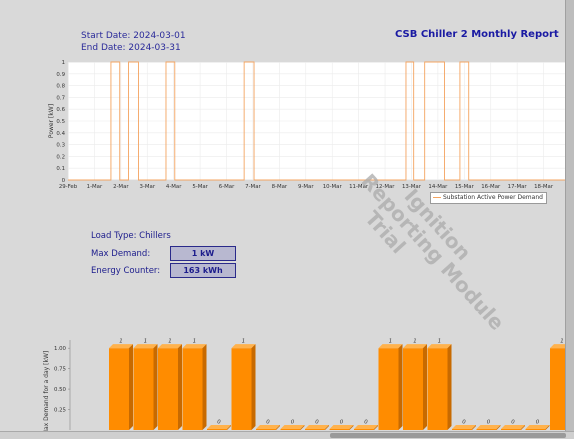 The width and height of the screenshot is (574, 439). I want to click on y-tick-label: 1, so click(63, 63).